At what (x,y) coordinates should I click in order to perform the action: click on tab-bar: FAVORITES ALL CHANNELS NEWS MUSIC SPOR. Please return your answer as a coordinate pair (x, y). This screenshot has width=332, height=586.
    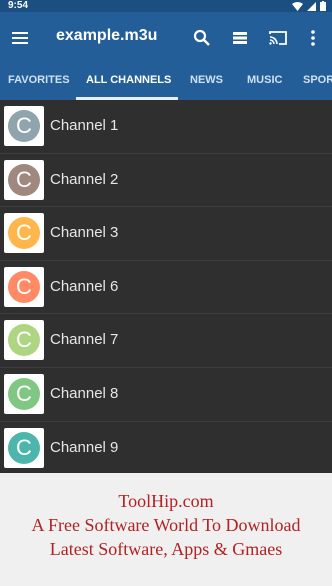
    Looking at the image, I should click on (166, 82).